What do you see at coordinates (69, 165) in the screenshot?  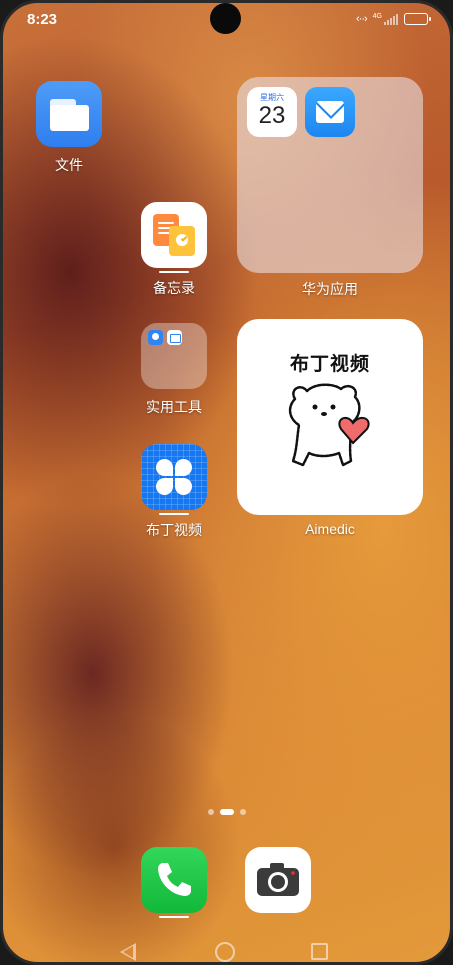 I see `app-files-label: 文件` at bounding box center [69, 165].